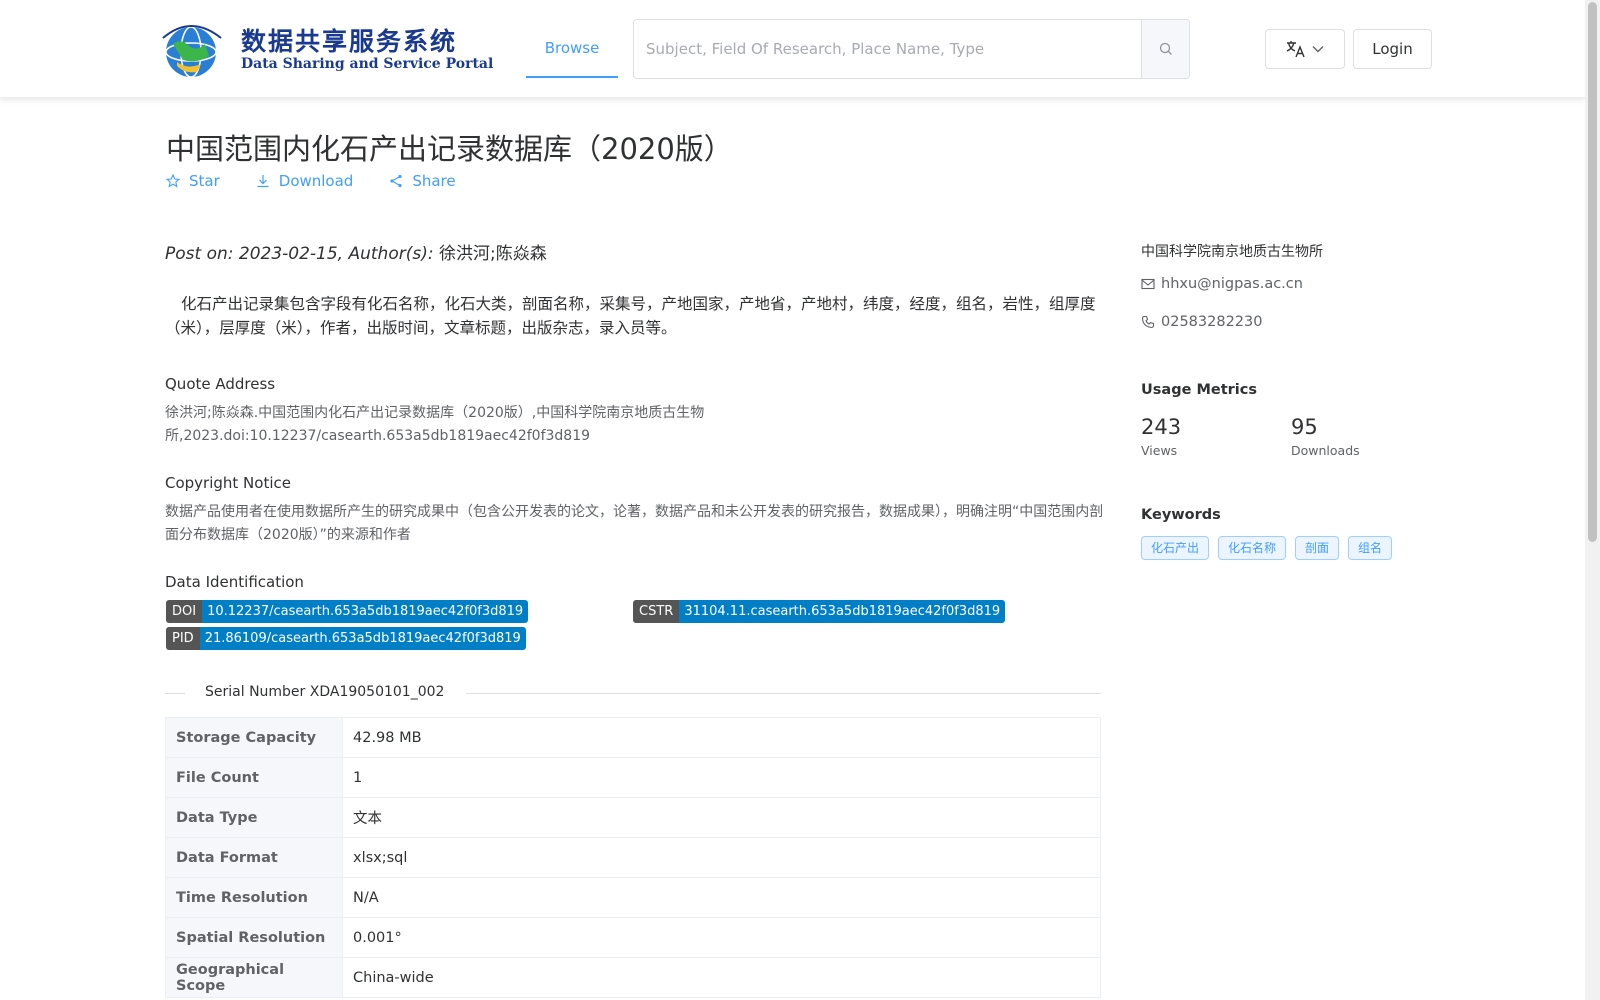  Describe the element at coordinates (1392, 49) in the screenshot. I see `login-button: Login` at that location.